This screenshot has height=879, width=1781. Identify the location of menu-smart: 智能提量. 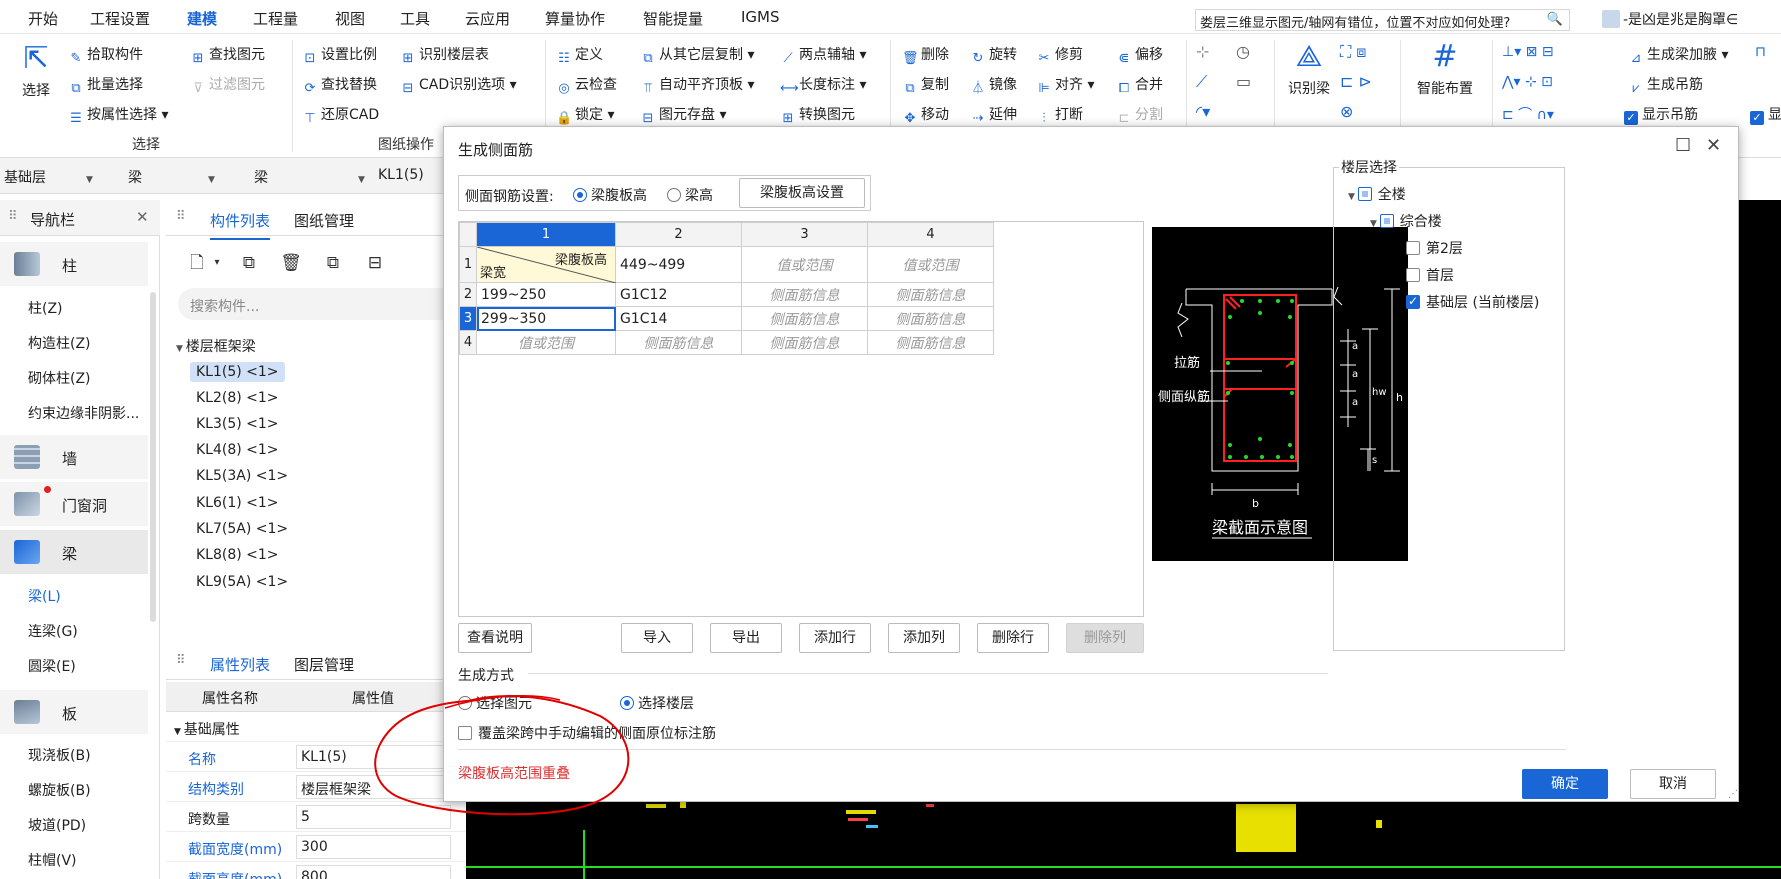
(673, 18).